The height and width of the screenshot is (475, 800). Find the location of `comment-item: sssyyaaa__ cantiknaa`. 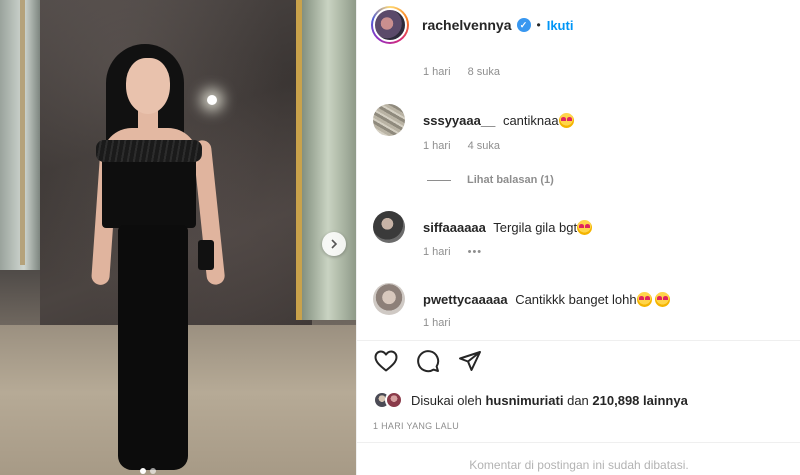

comment-item: sssyyaaa__ cantiknaa is located at coordinates (473, 120).